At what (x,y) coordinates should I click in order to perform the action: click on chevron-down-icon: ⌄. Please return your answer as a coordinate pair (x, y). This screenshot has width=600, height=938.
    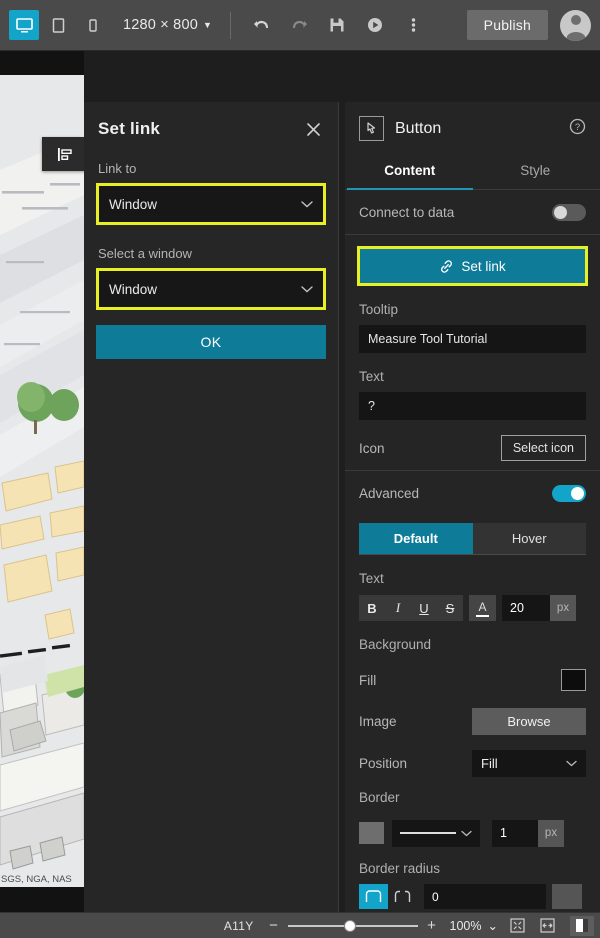
    Looking at the image, I should click on (492, 926).